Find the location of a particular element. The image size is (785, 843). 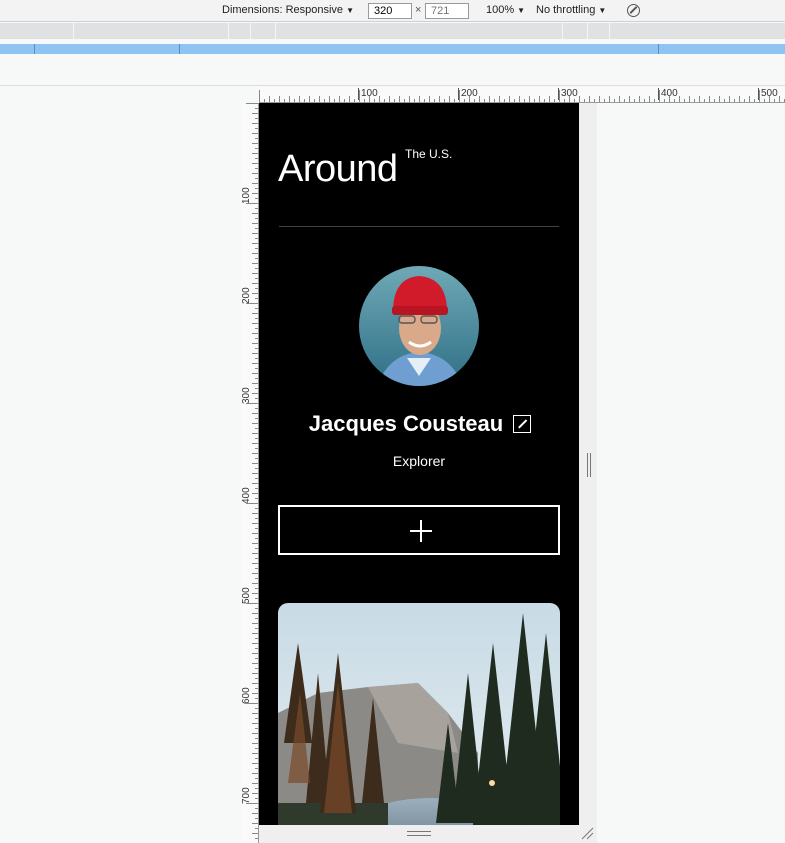

profile-name: Jacques Cousteau is located at coordinates (419, 424).